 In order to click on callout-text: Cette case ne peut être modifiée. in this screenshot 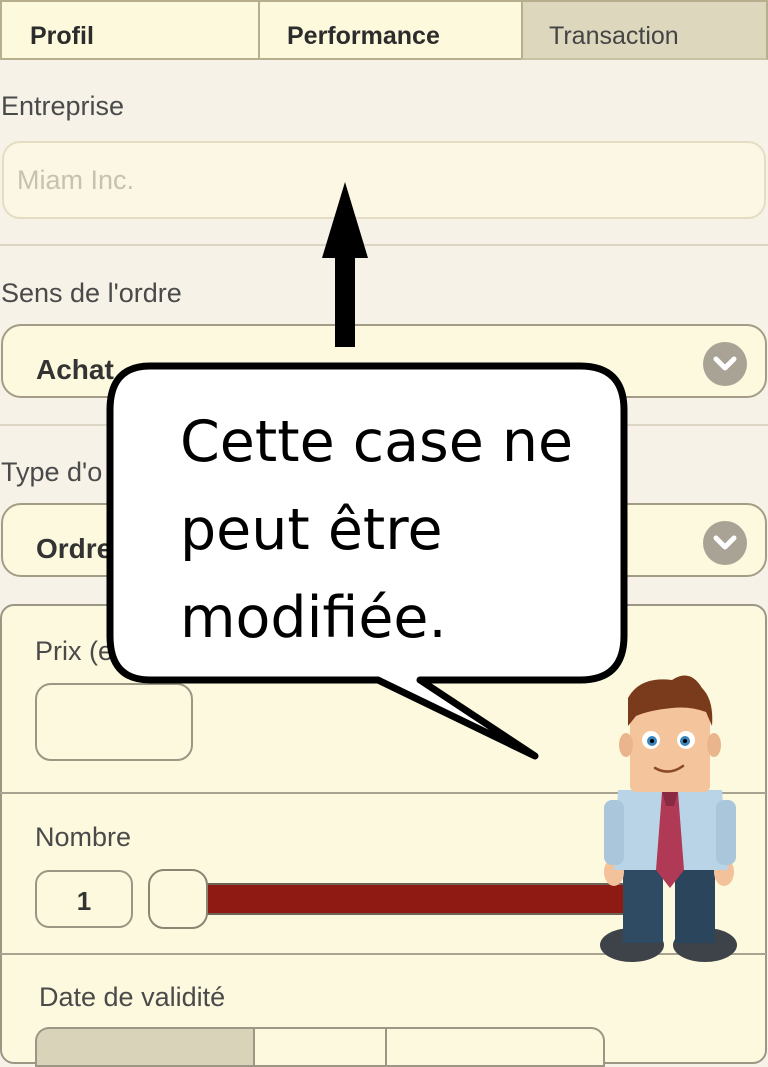, I will do `click(377, 530)`.